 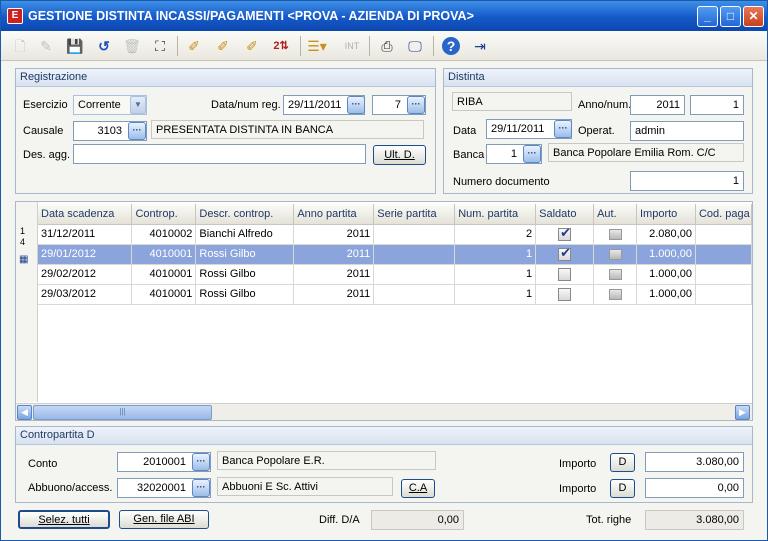 I want to click on conto-lookup-button: ···, so click(x=201, y=462).